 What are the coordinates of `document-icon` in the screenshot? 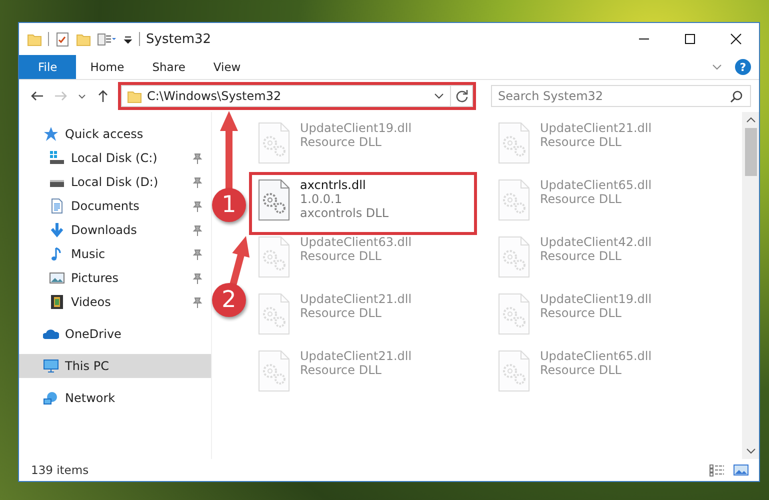 It's located at (57, 206).